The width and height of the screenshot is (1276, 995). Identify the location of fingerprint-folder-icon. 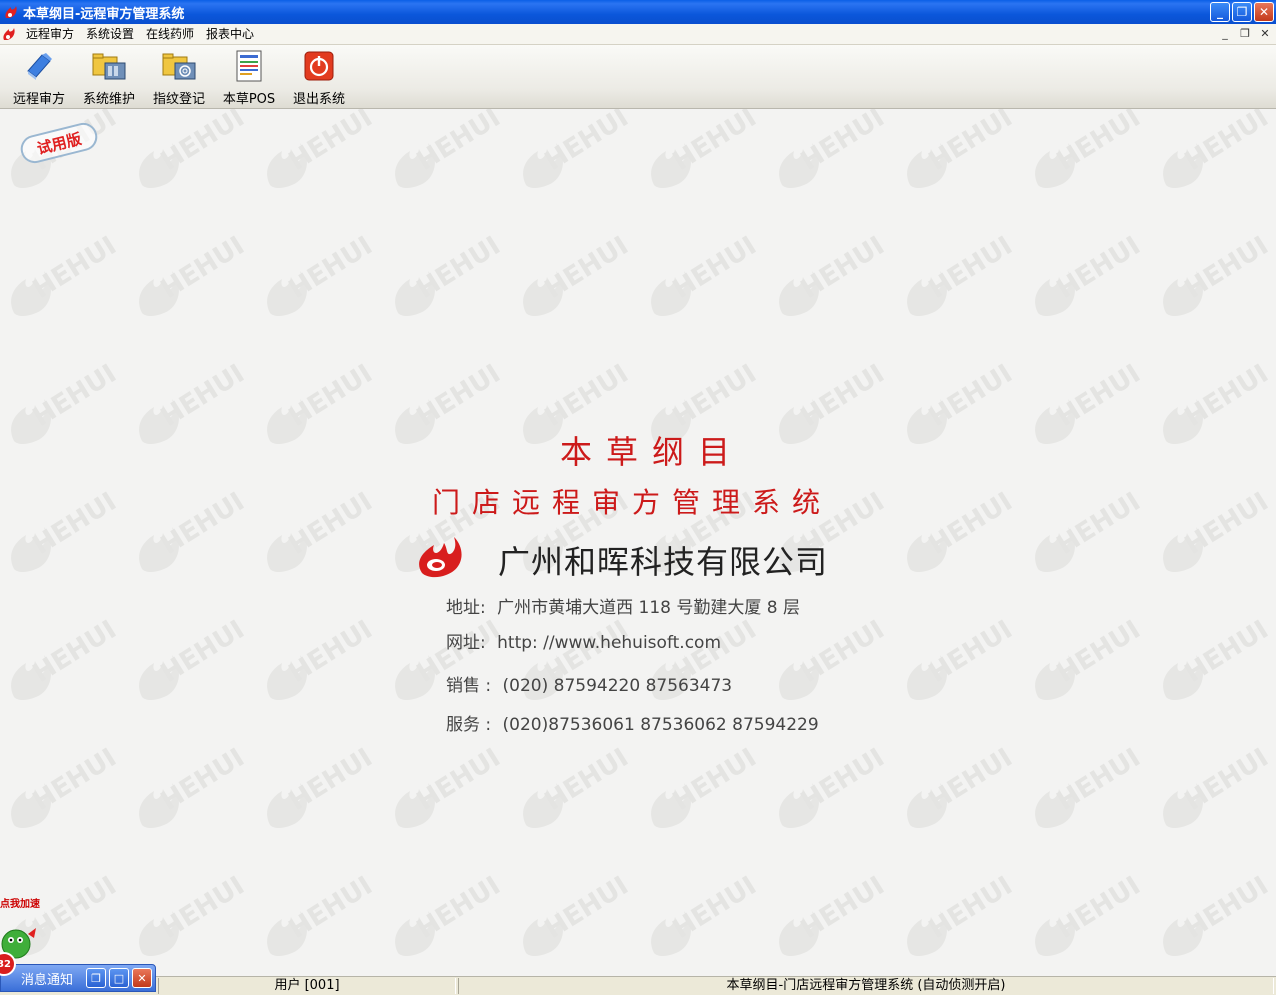
(179, 66).